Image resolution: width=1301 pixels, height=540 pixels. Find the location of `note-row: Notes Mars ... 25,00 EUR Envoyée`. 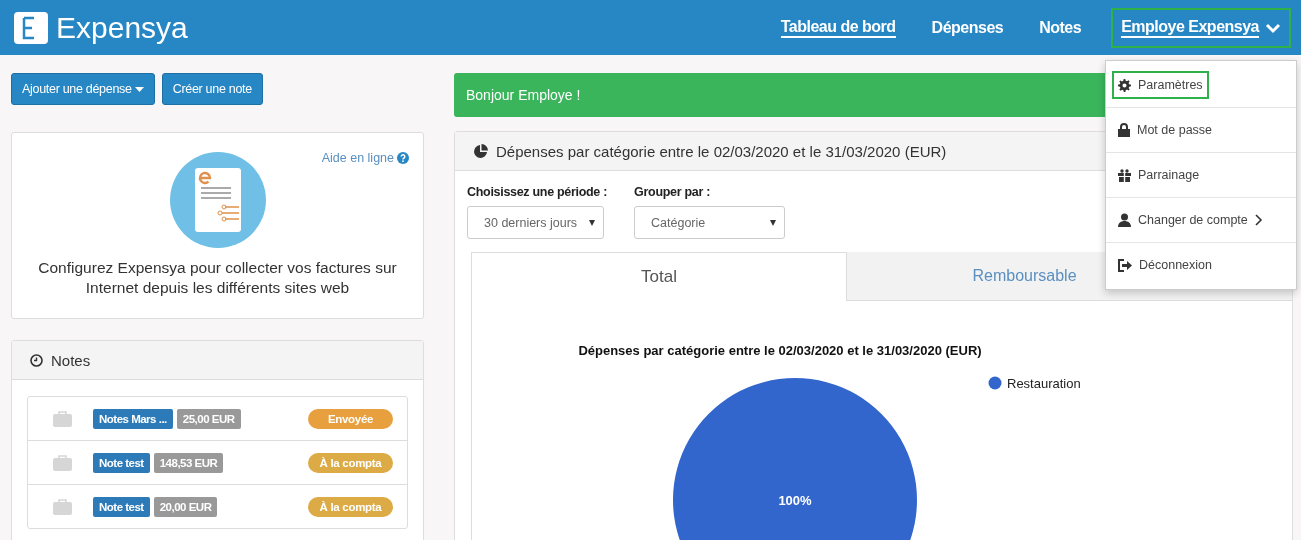

note-row: Notes Mars ... 25,00 EUR Envoyée is located at coordinates (217, 419).